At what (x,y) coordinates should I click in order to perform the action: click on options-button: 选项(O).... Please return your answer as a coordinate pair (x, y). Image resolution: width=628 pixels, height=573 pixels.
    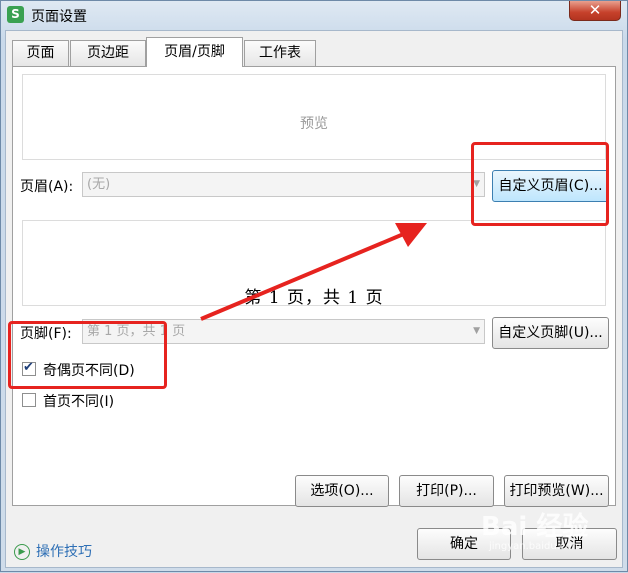
    Looking at the image, I should click on (342, 491).